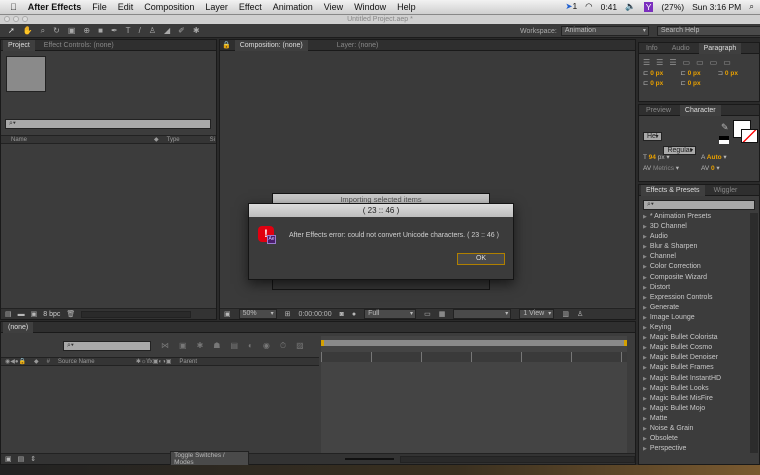  I want to click on ok-button: OK, so click(481, 259).